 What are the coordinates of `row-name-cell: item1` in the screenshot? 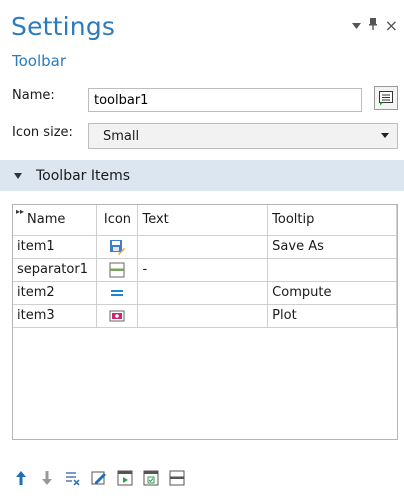 It's located at (55, 246).